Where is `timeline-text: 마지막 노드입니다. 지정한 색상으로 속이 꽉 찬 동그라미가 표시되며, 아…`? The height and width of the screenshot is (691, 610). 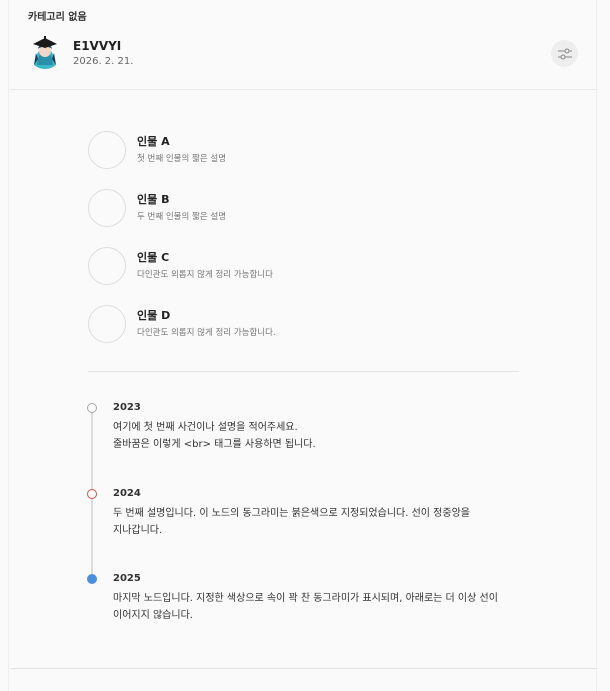 timeline-text: 마지막 노드입니다. 지정한 색상으로 속이 꽉 찬 동그라미가 표시되며, 아… is located at coordinates (323, 607).